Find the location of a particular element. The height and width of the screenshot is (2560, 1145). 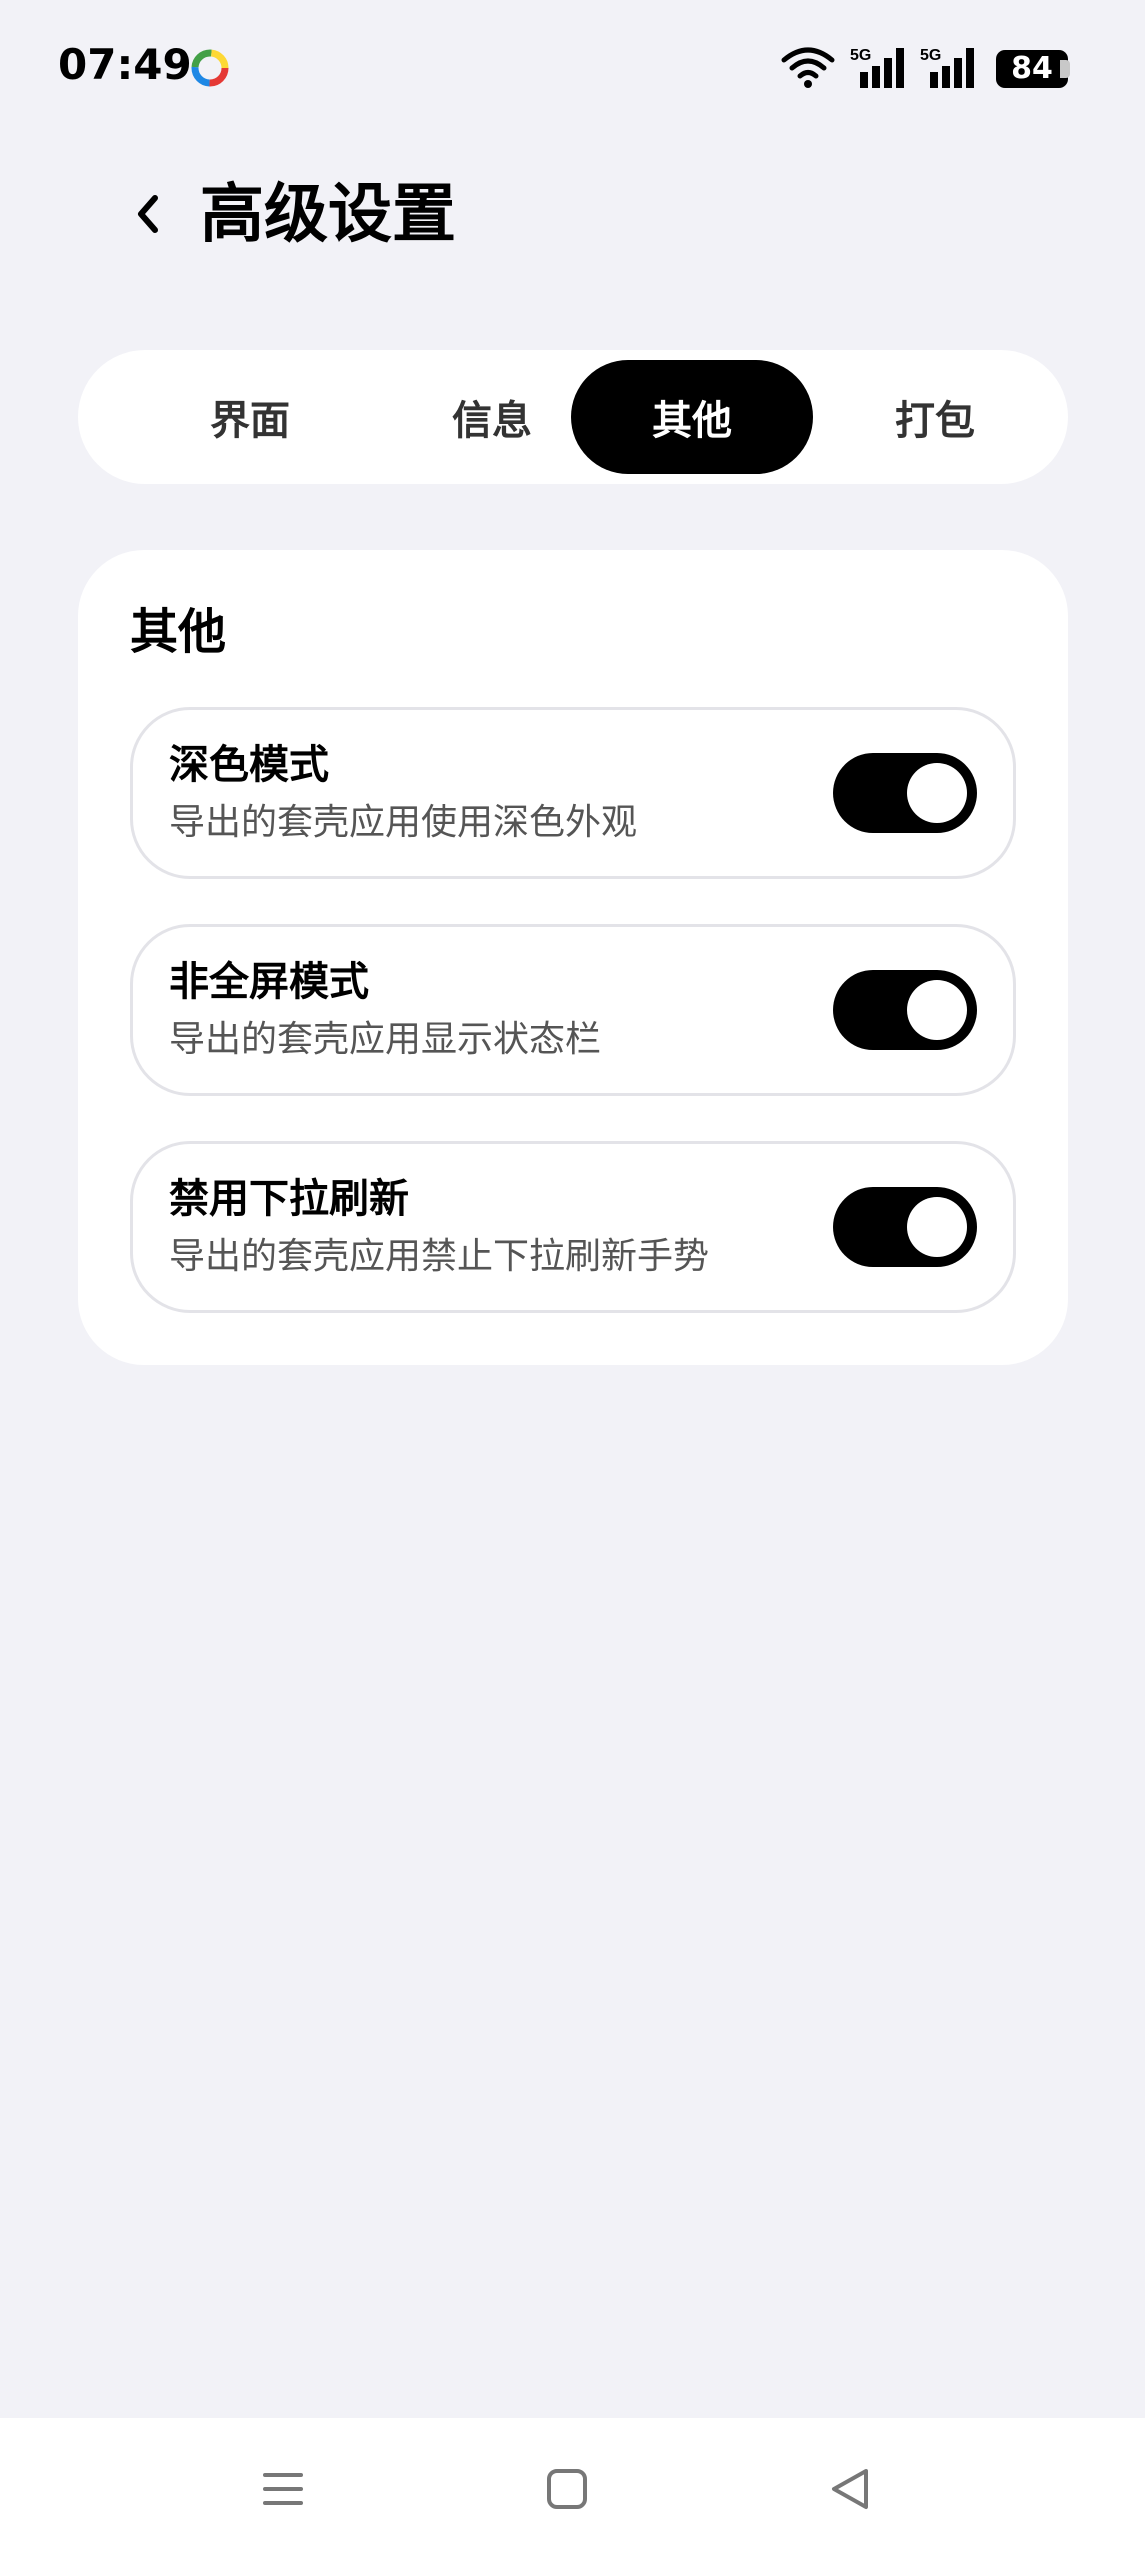

recent-apps-button is located at coordinates (283, 2489).